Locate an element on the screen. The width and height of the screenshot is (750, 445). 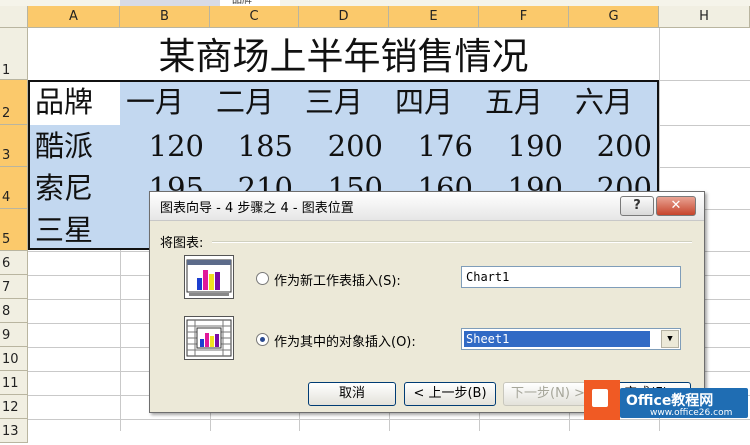
row-header-6: 6 is located at coordinates (14, 263).